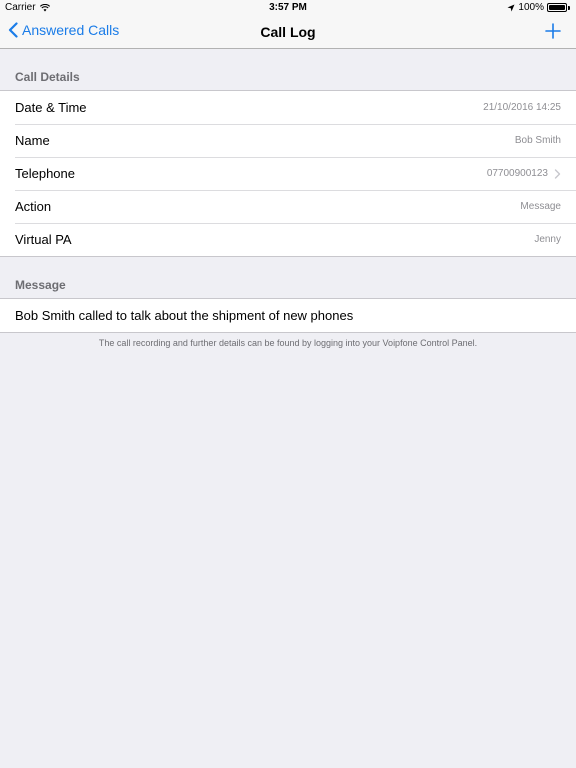  I want to click on navigation-bar: Answered Calls Call Log, so click(288, 32).